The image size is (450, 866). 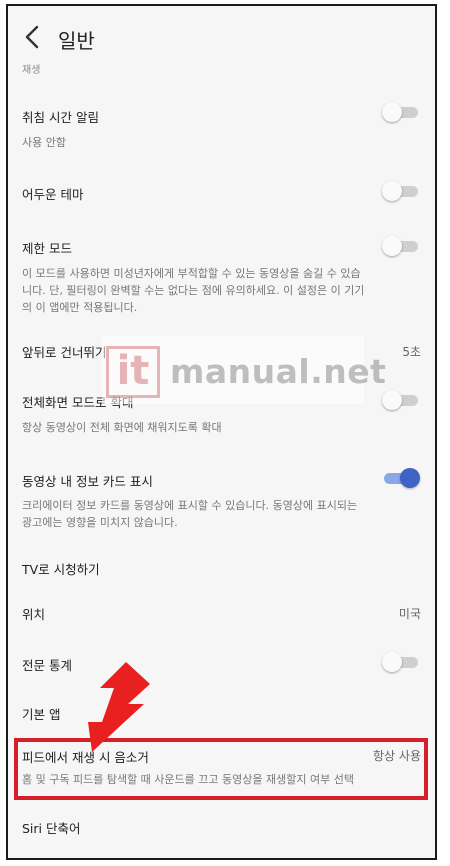 What do you see at coordinates (41, 713) in the screenshot?
I see `default-apps-label: 기본 앱` at bounding box center [41, 713].